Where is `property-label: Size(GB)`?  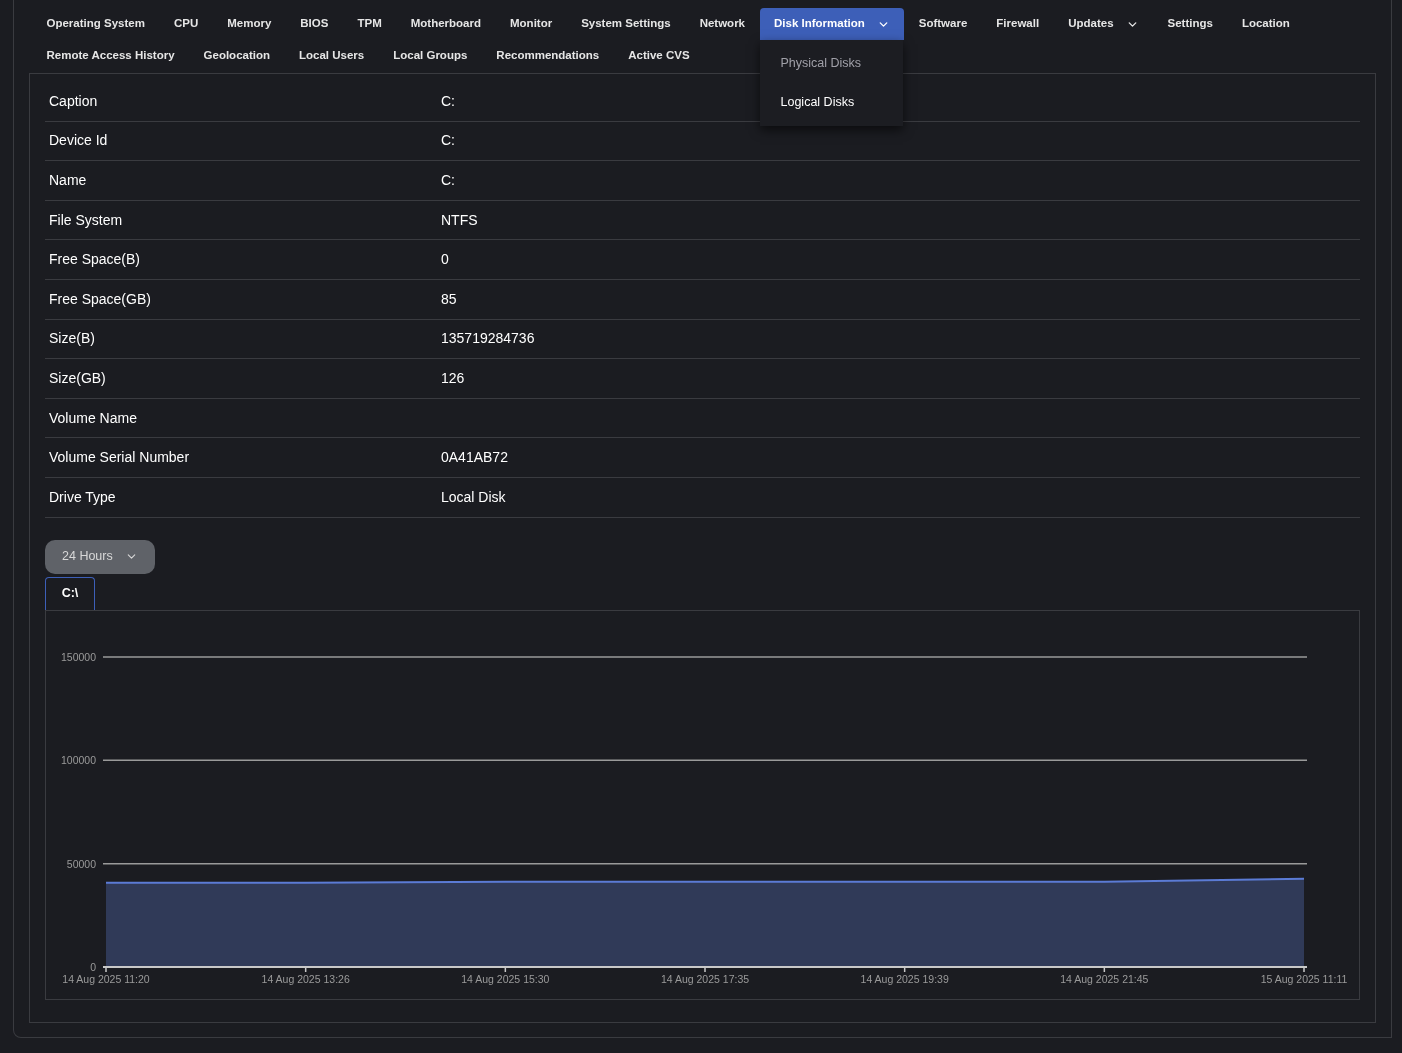
property-label: Size(GB) is located at coordinates (77, 378).